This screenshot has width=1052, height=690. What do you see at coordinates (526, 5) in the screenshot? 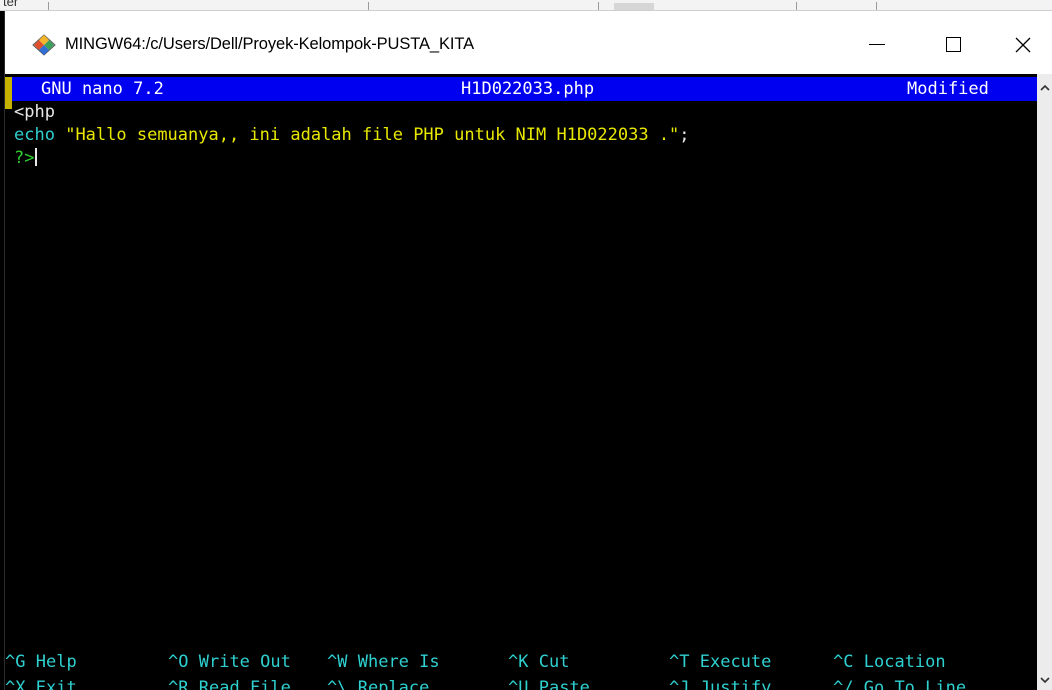
I see `background-window-strip: ter` at bounding box center [526, 5].